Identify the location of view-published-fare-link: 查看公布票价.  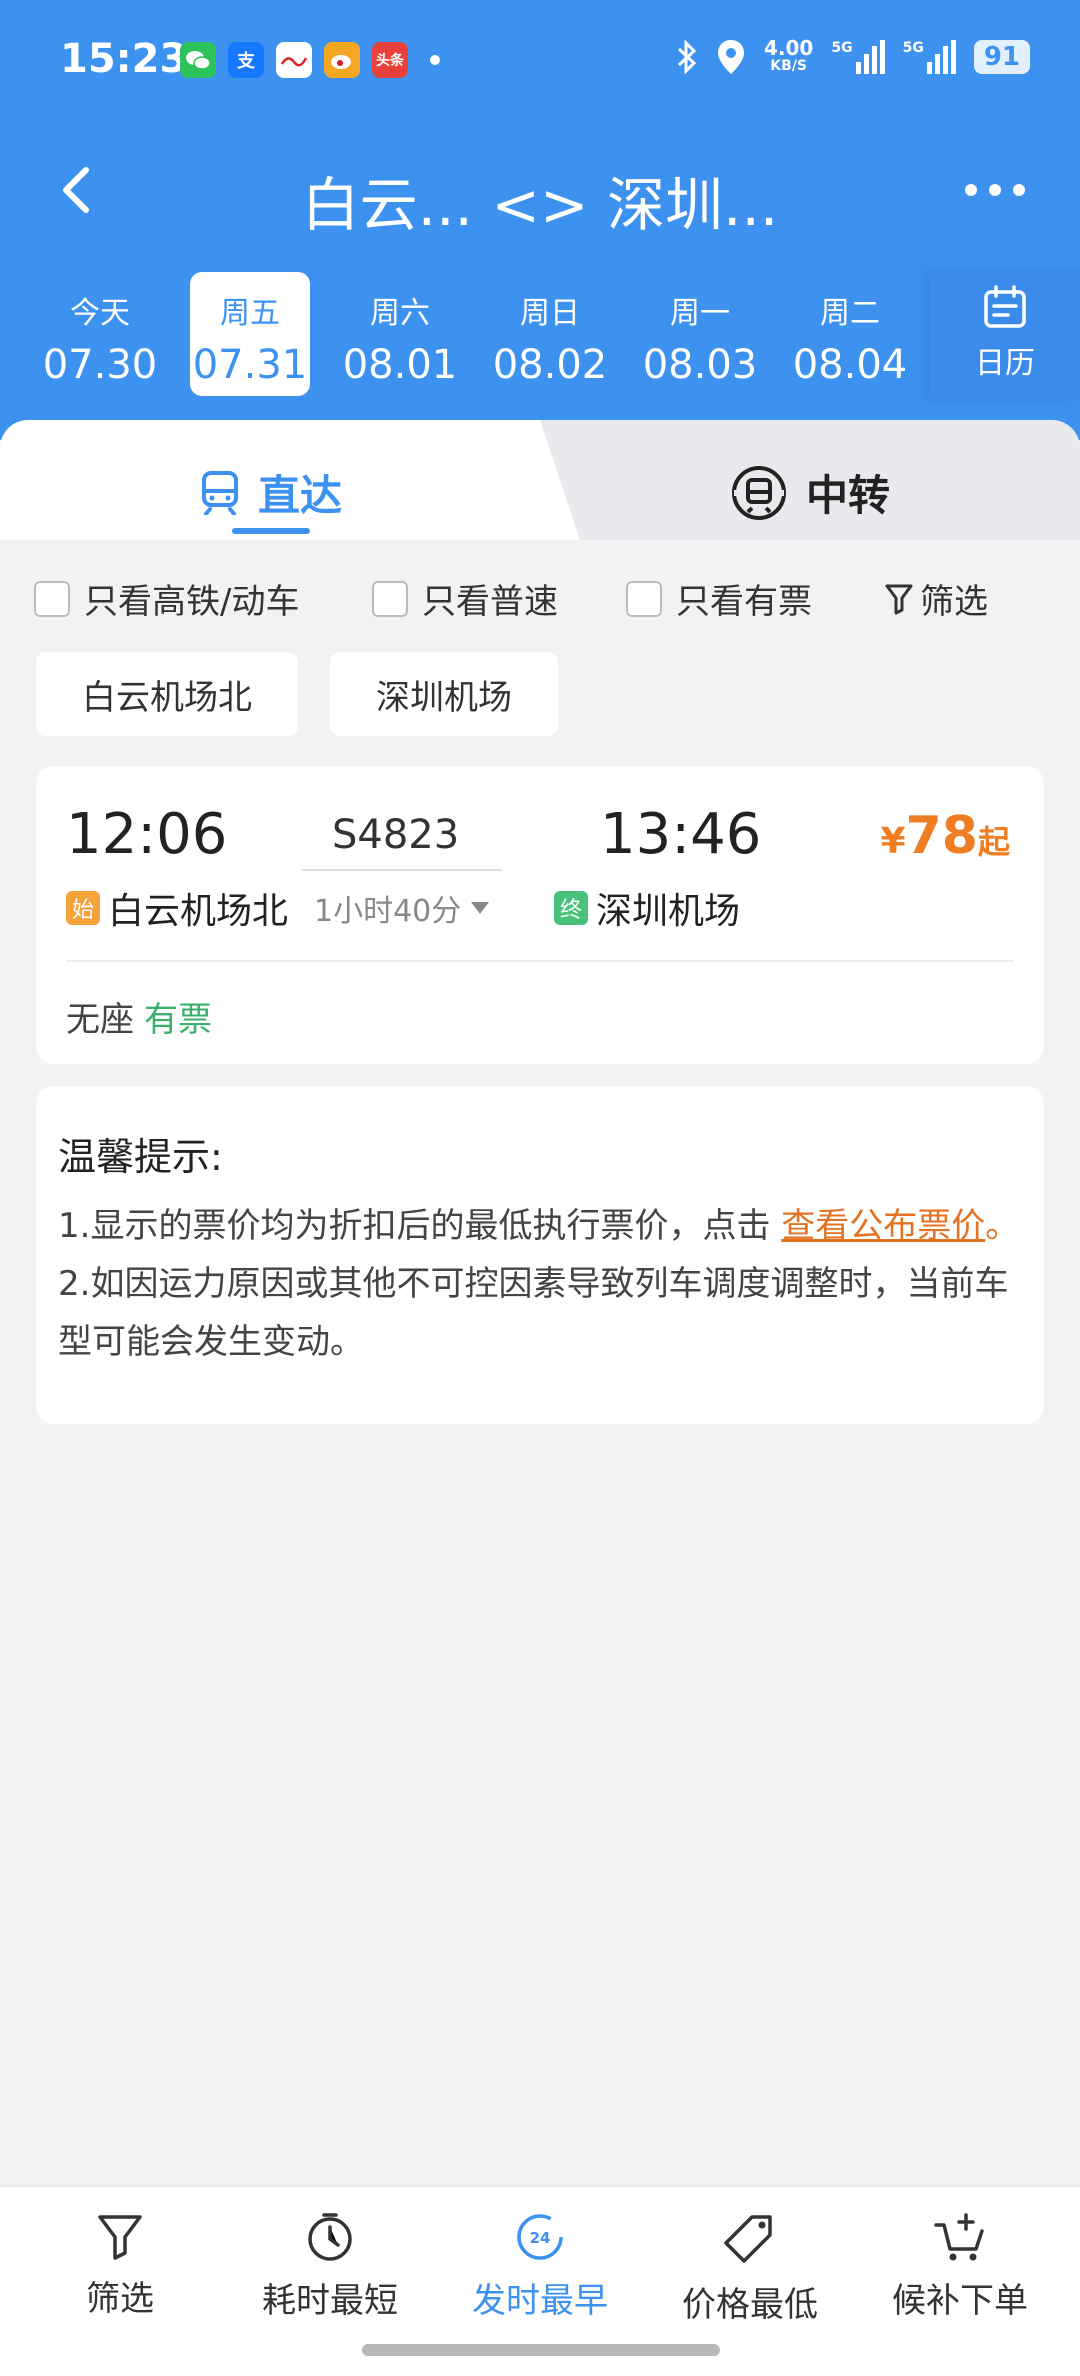
(883, 1226).